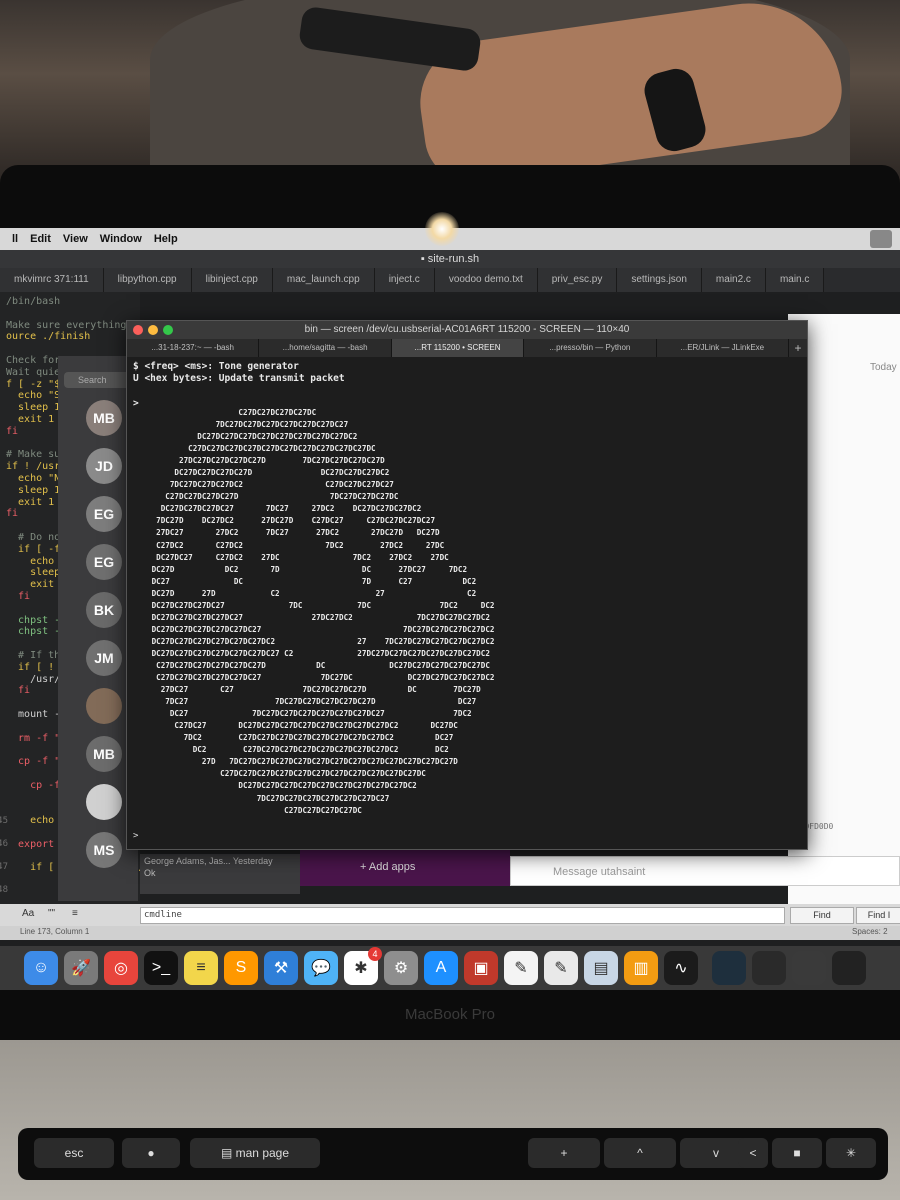 The width and height of the screenshot is (900, 1200). What do you see at coordinates (795, 280) in the screenshot?
I see `editor-tab: main.c` at bounding box center [795, 280].